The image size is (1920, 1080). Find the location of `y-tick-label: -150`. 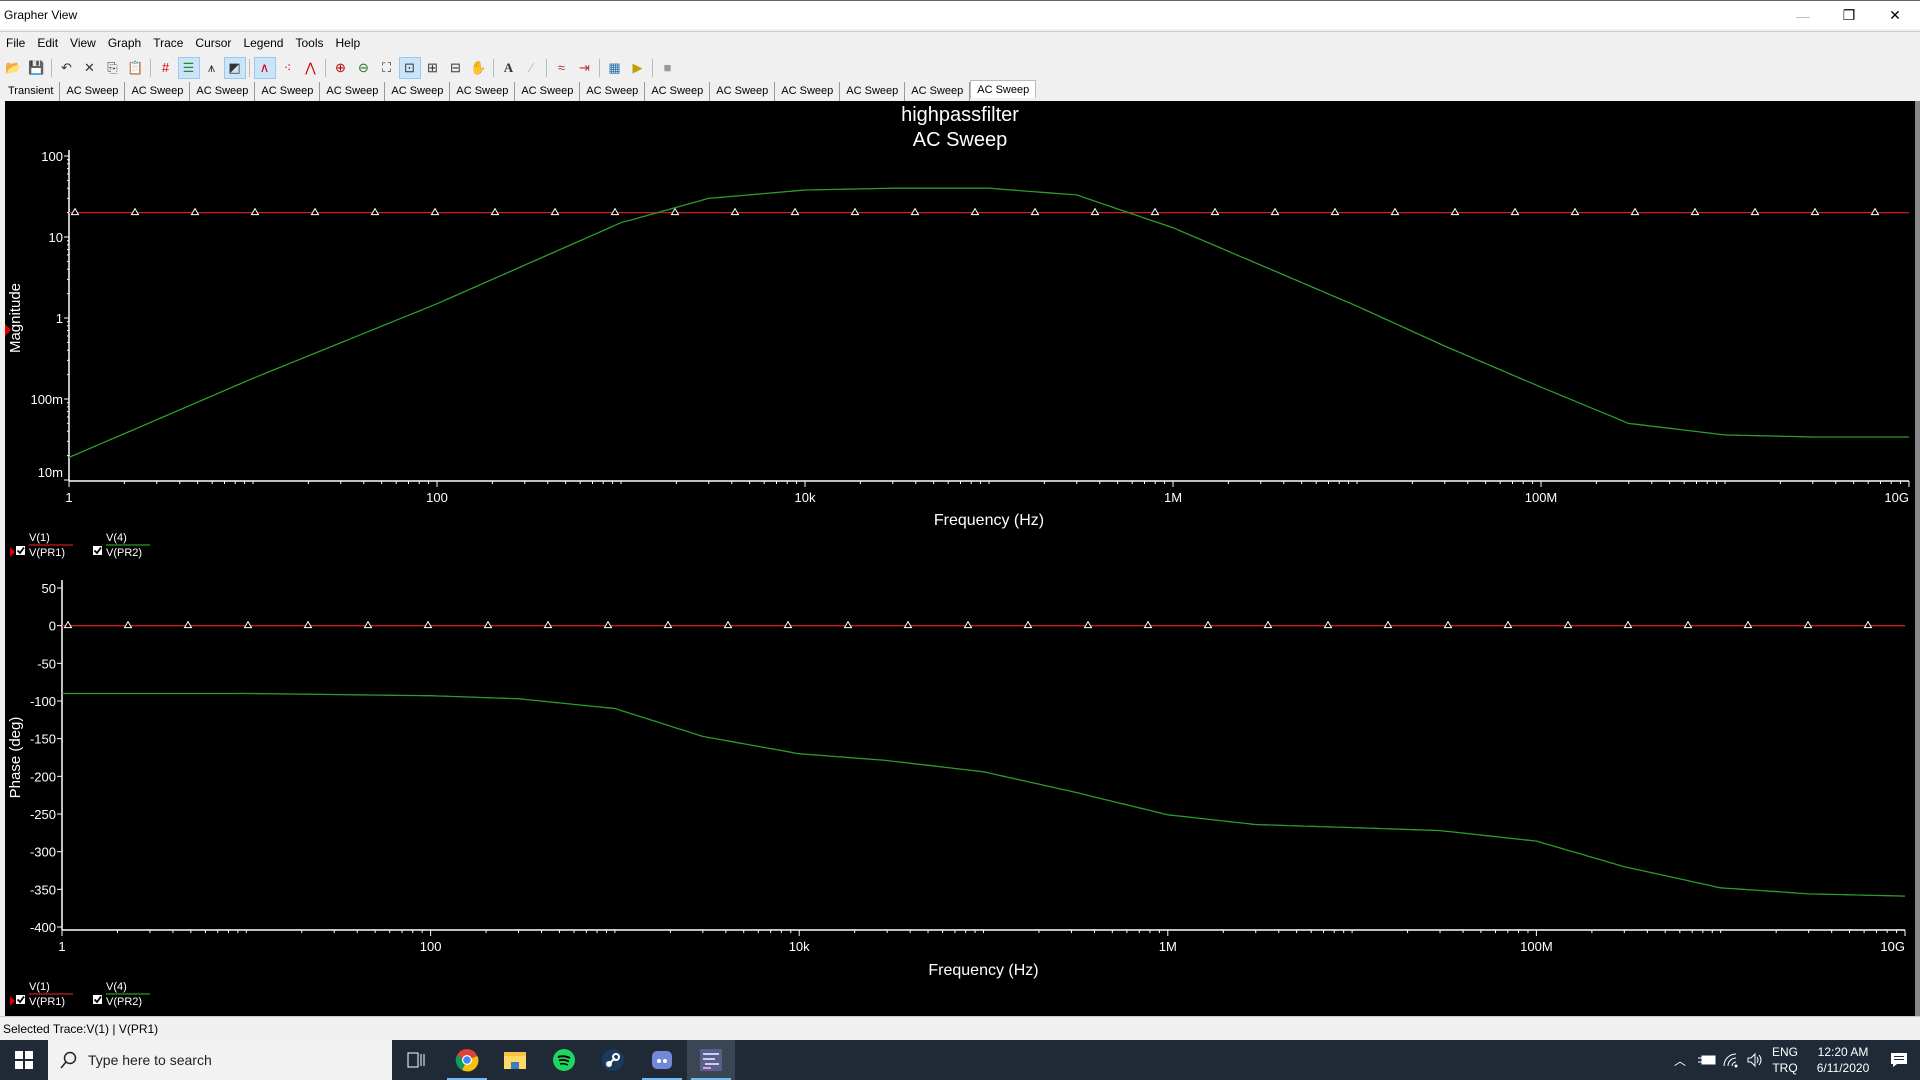

y-tick-label: -150 is located at coordinates (43, 739).